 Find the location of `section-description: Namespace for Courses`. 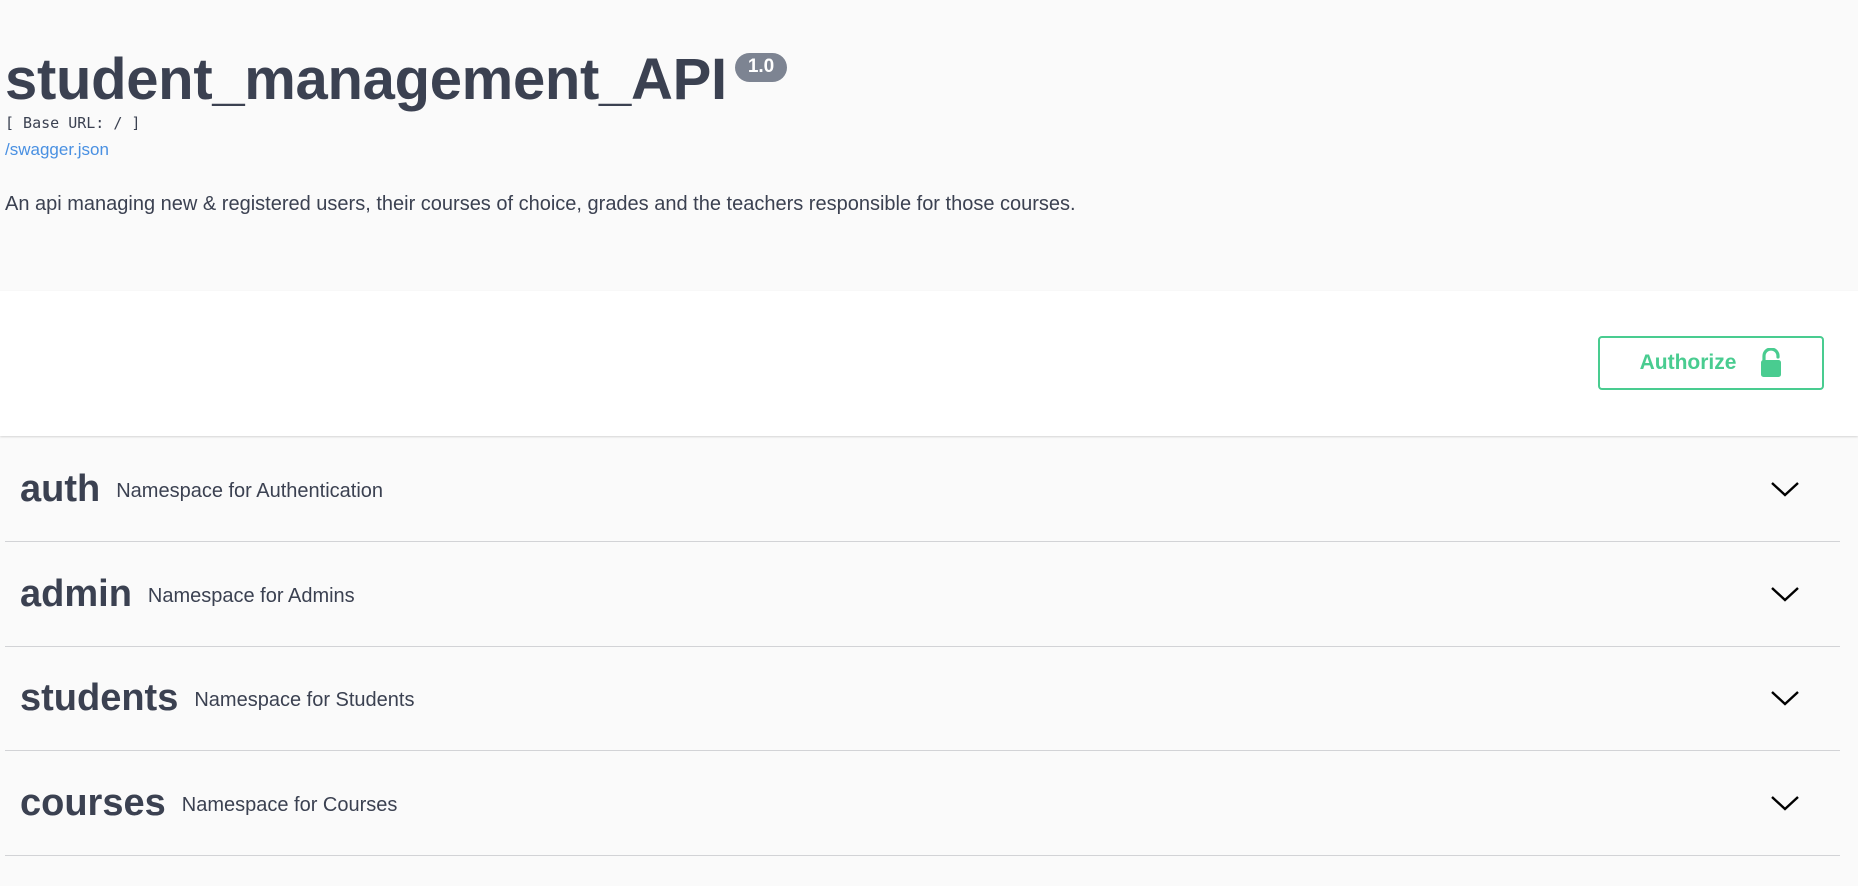

section-description: Namespace for Courses is located at coordinates (289, 805).